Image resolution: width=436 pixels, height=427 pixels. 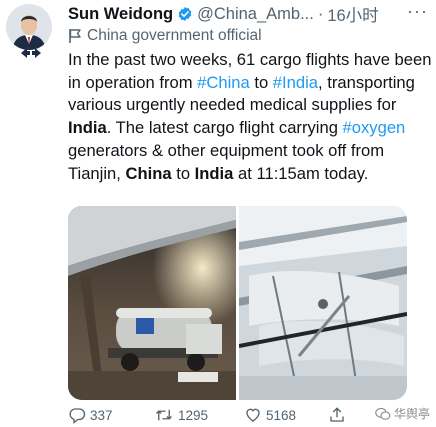 I want to click on reply-icon, so click(x=77, y=416).